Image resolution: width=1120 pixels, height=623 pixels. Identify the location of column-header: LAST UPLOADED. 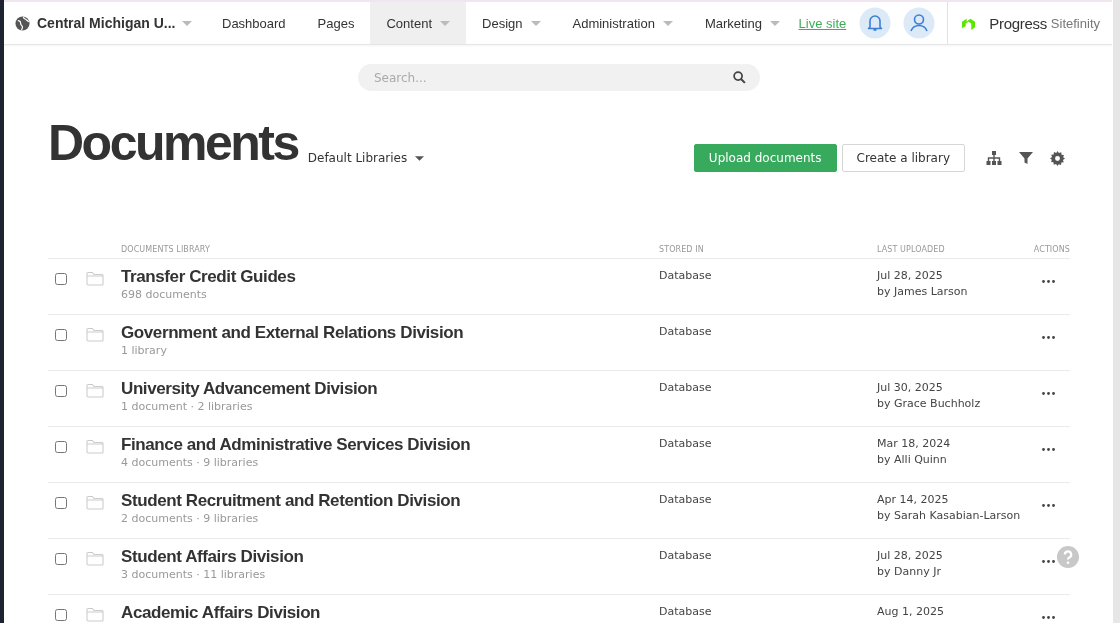
(911, 249).